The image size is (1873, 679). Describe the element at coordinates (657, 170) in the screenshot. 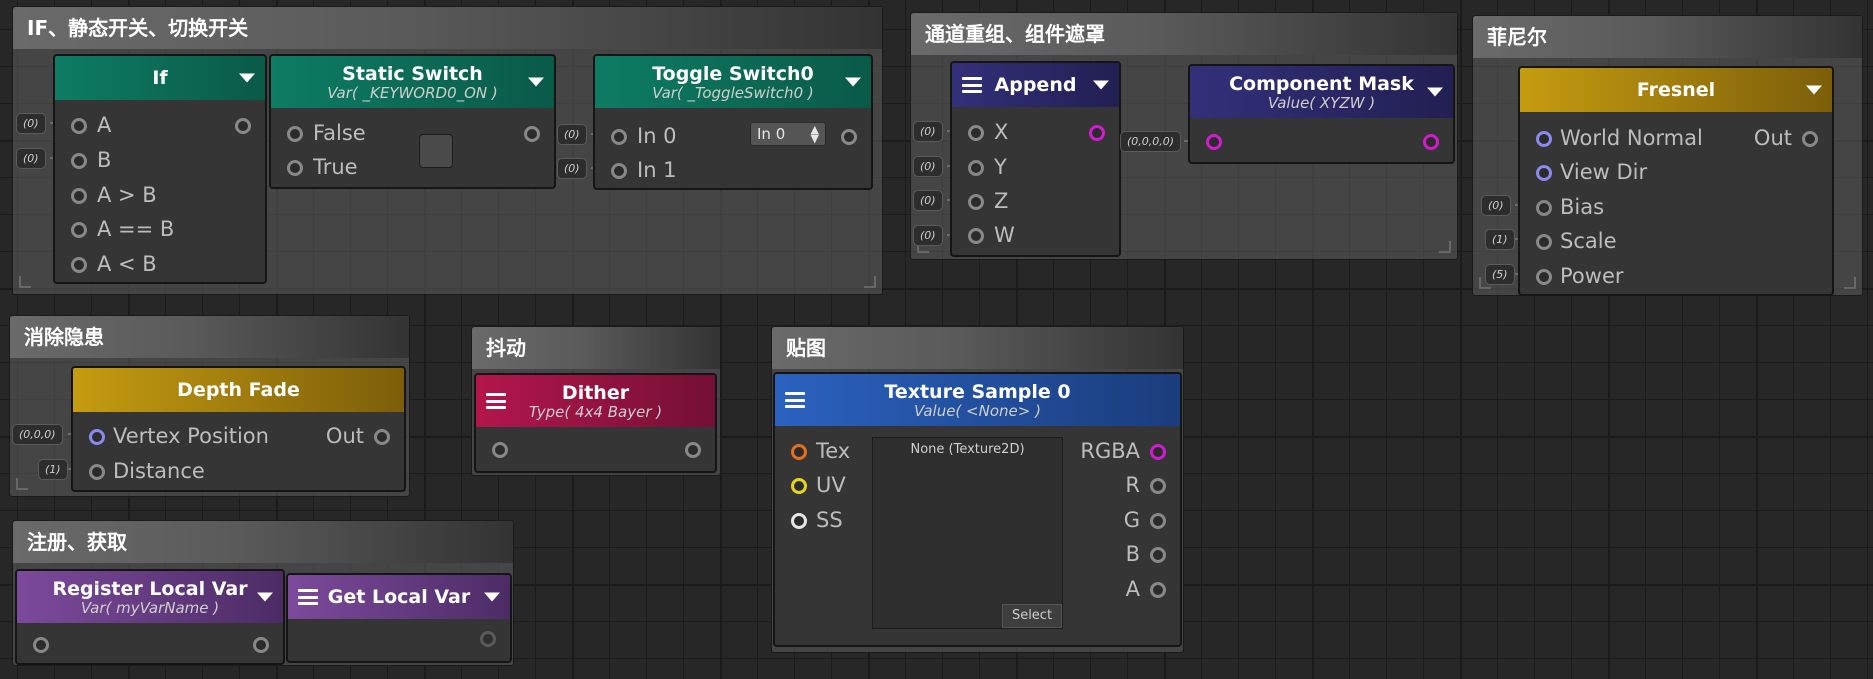

I see `port-label: In 1` at that location.